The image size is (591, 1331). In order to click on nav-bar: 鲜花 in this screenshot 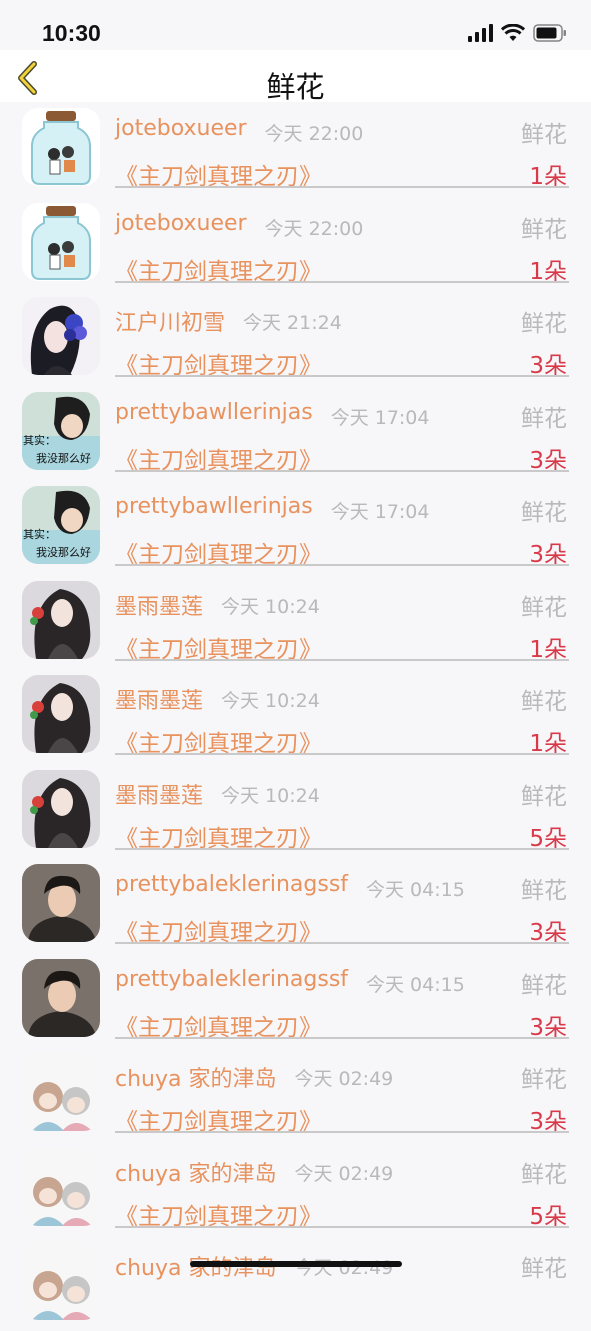, I will do `click(295, 77)`.